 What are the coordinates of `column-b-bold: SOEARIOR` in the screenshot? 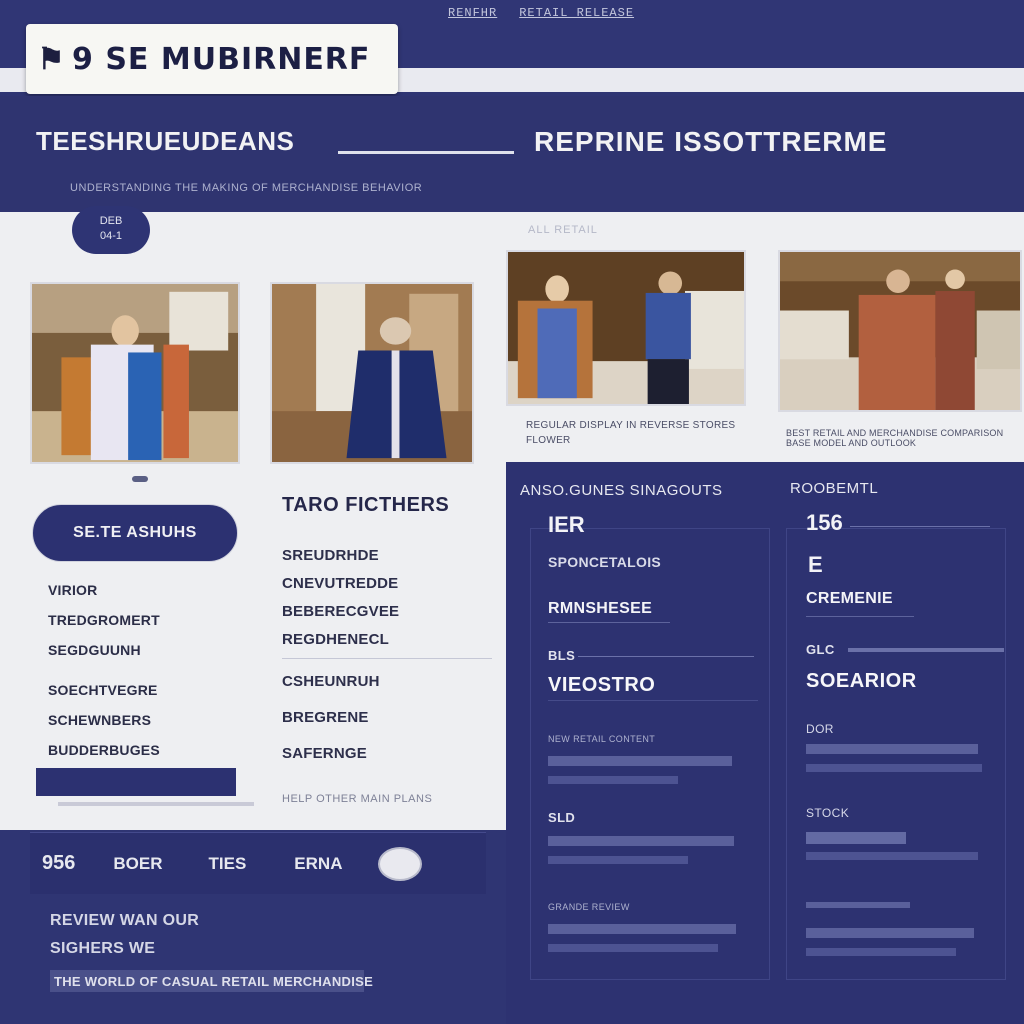 It's located at (861, 681).